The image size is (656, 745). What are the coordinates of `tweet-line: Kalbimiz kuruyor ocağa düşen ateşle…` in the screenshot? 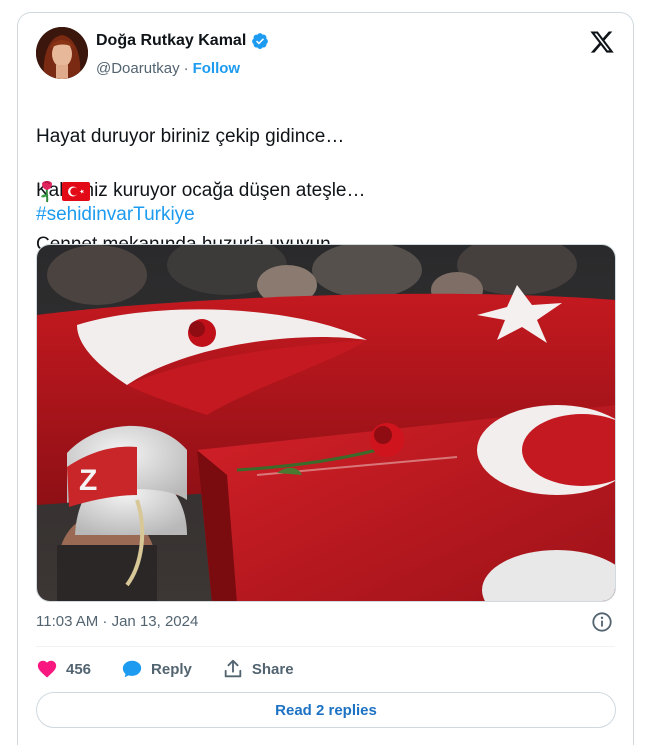 It's located at (201, 190).